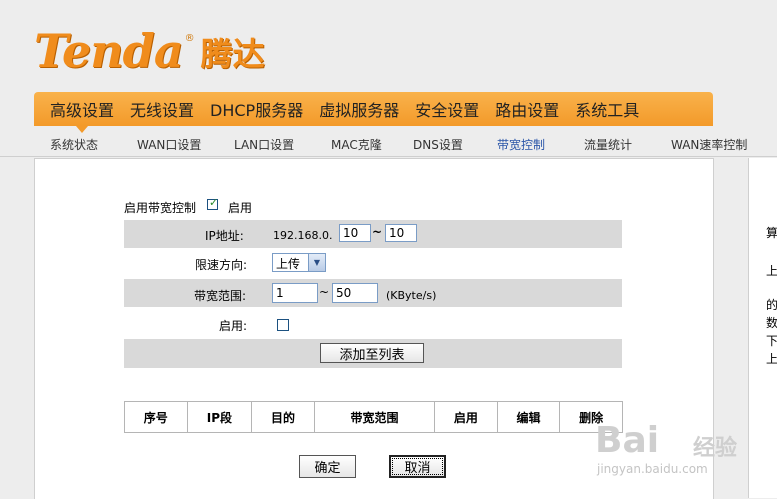 The height and width of the screenshot is (499, 777). What do you see at coordinates (527, 109) in the screenshot?
I see `main-nav-routing: 路由设置` at bounding box center [527, 109].